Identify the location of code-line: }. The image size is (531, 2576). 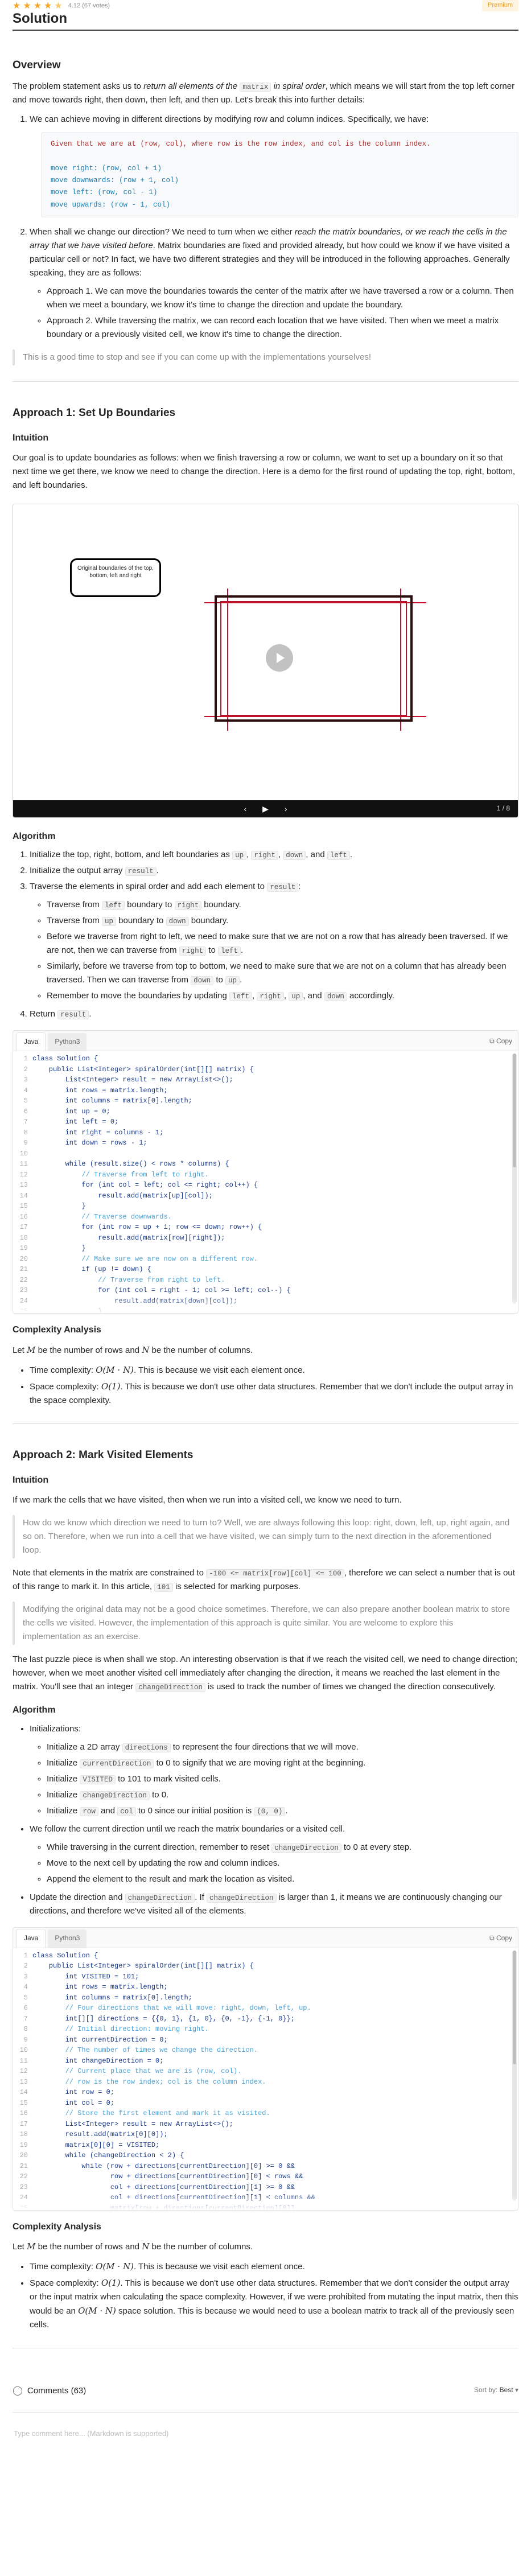
(59, 1207).